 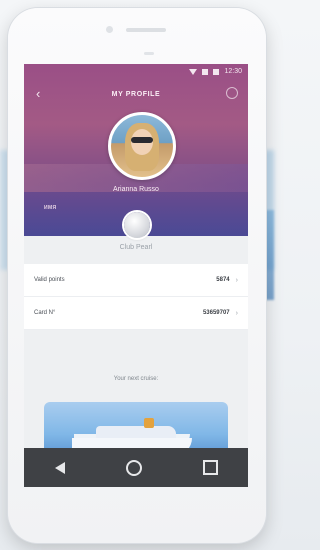 I want to click on nav-home-icon, so click(x=133, y=467).